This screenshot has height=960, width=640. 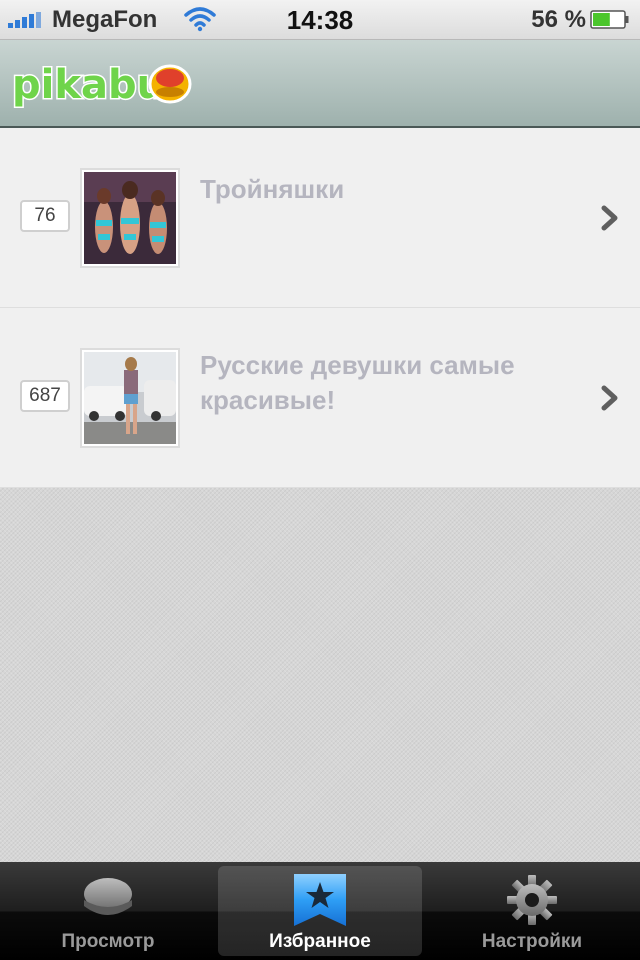 I want to click on rating-badge: 687, so click(x=45, y=396).